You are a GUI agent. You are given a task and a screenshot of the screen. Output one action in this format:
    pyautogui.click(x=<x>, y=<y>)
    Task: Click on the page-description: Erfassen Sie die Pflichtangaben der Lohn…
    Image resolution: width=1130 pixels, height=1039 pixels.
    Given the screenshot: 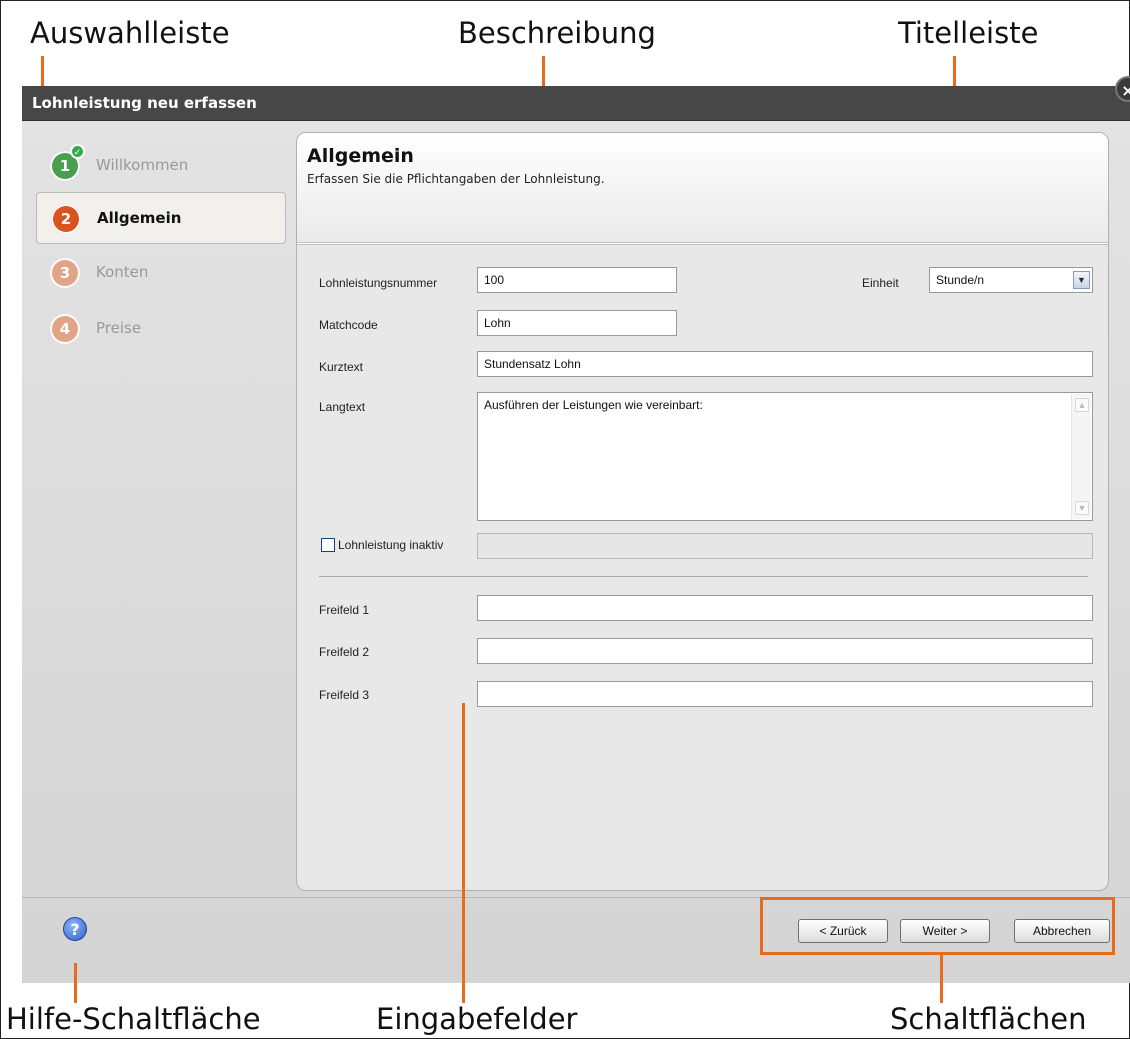 What is the action you would take?
    pyautogui.click(x=456, y=179)
    